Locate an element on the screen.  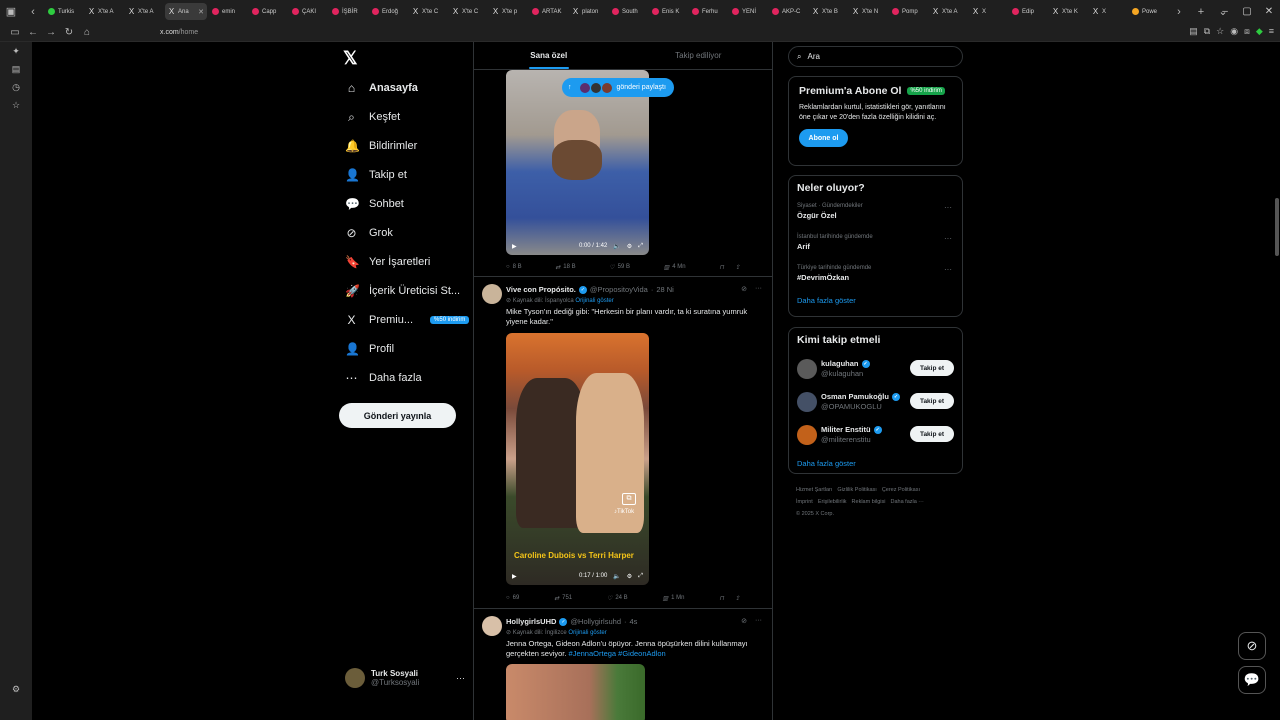
browser-tab: X X'te N is located at coordinates (868, 11).